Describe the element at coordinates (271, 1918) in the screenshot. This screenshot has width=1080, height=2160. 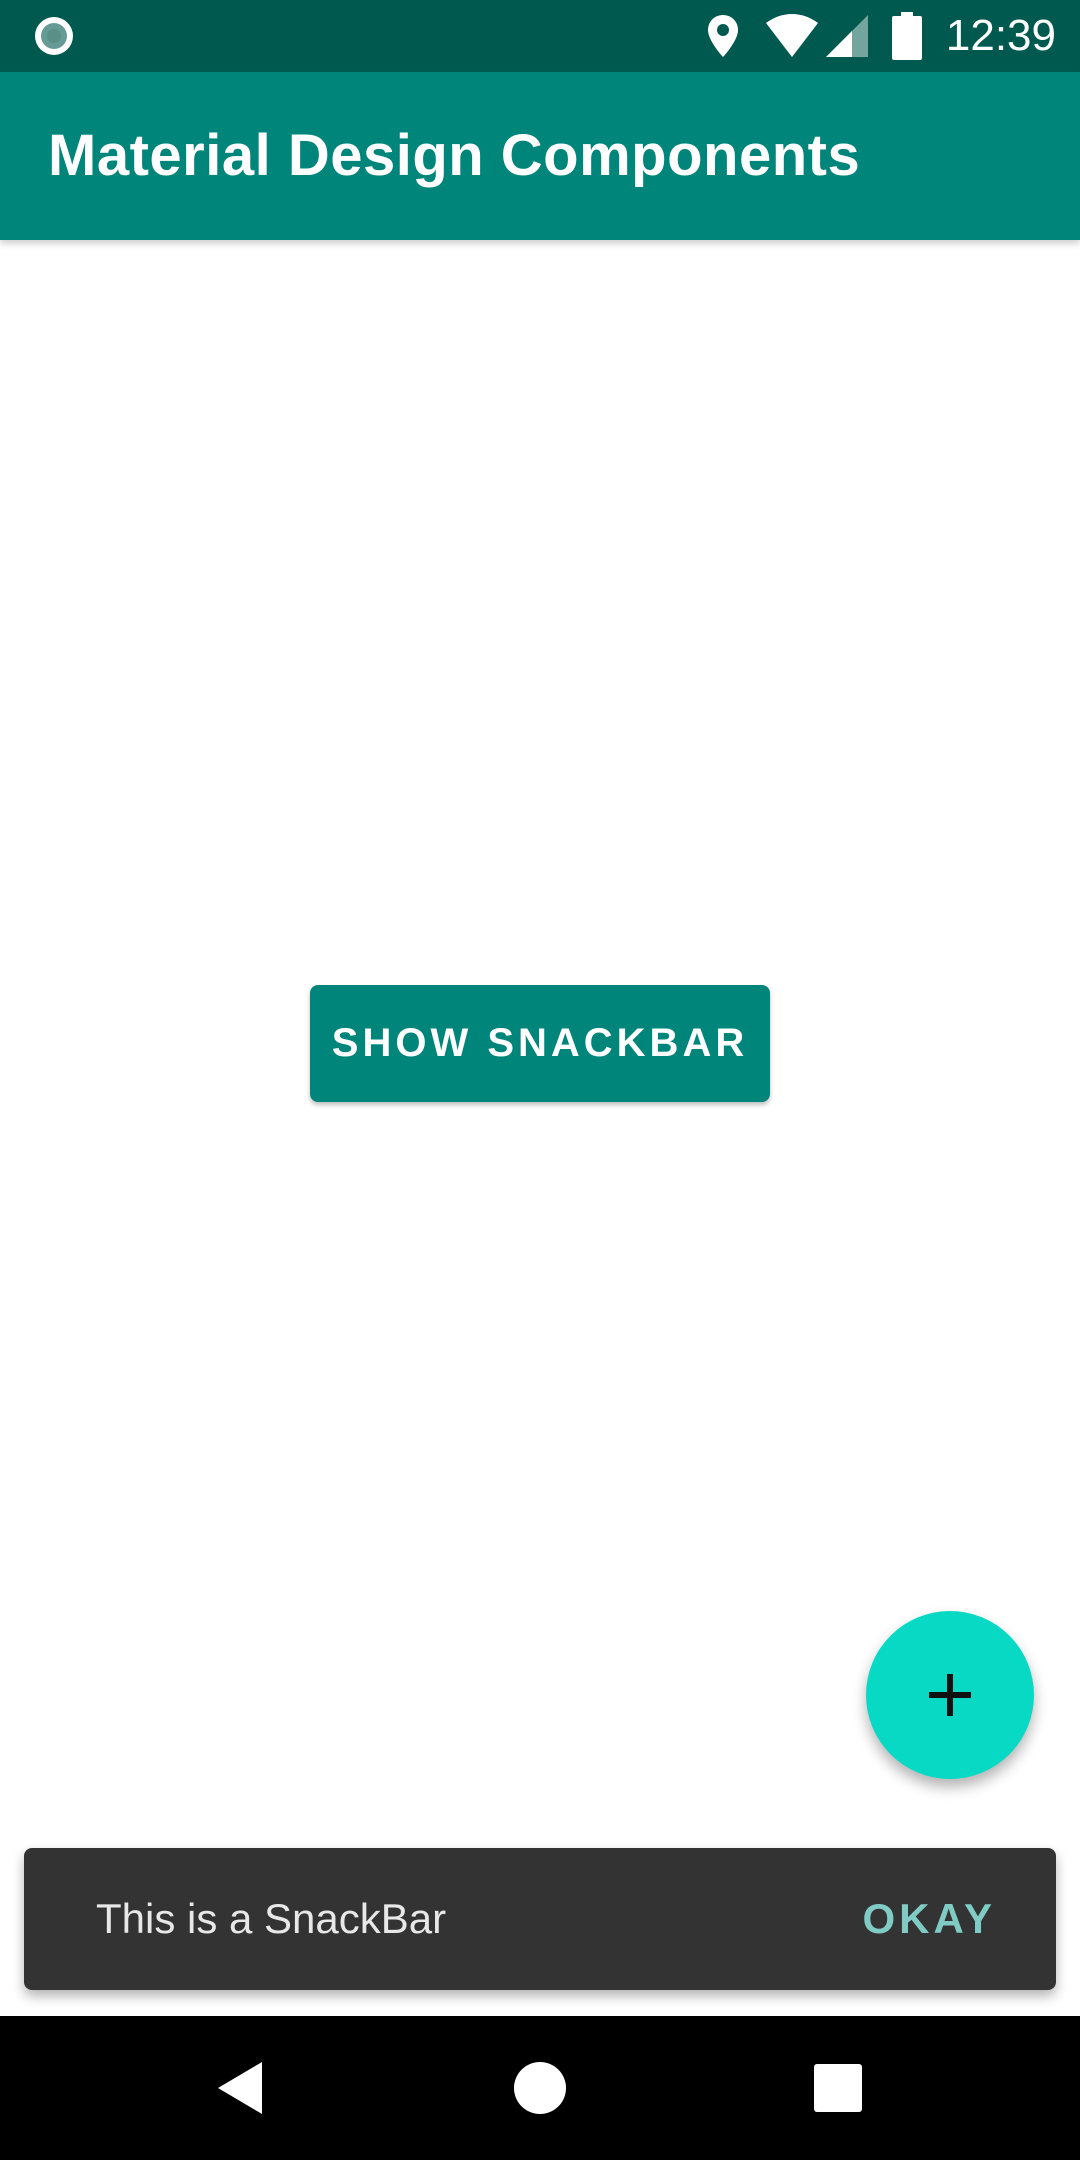
I see `snackbar-message: This is a SnackBar` at that location.